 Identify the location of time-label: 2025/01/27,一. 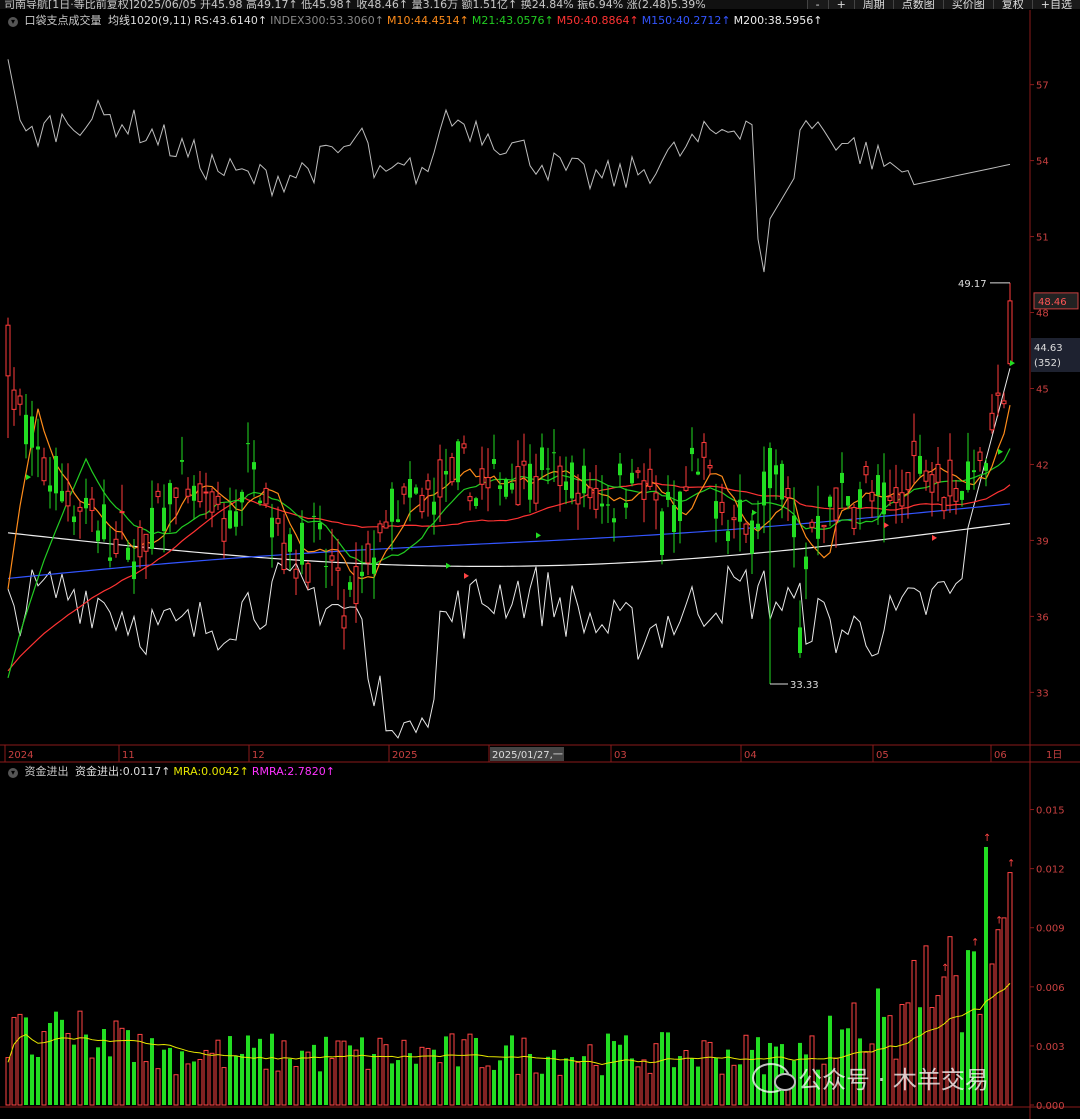
(527, 755).